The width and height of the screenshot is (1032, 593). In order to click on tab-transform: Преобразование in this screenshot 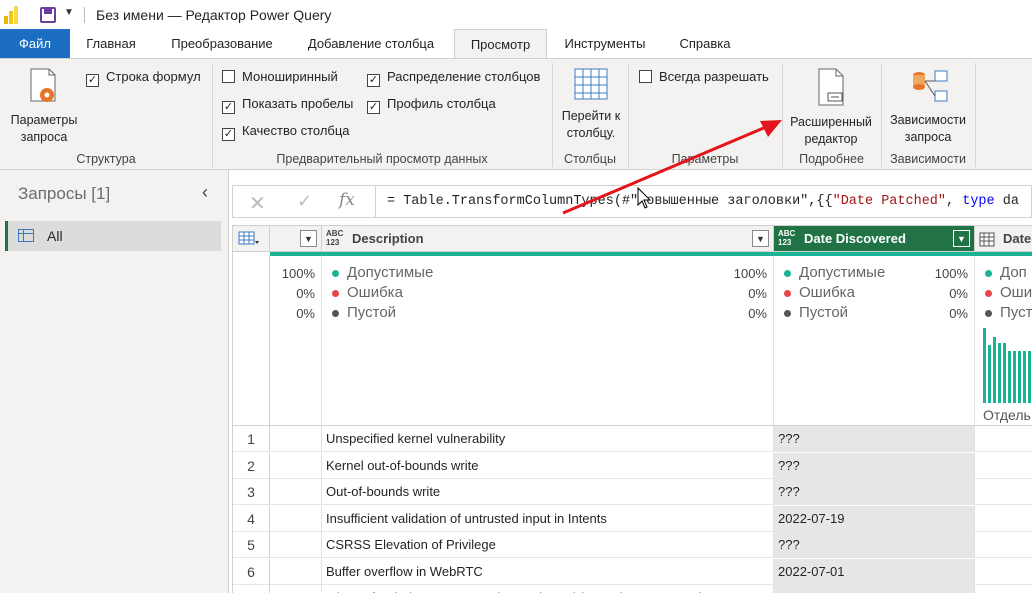, I will do `click(222, 43)`.